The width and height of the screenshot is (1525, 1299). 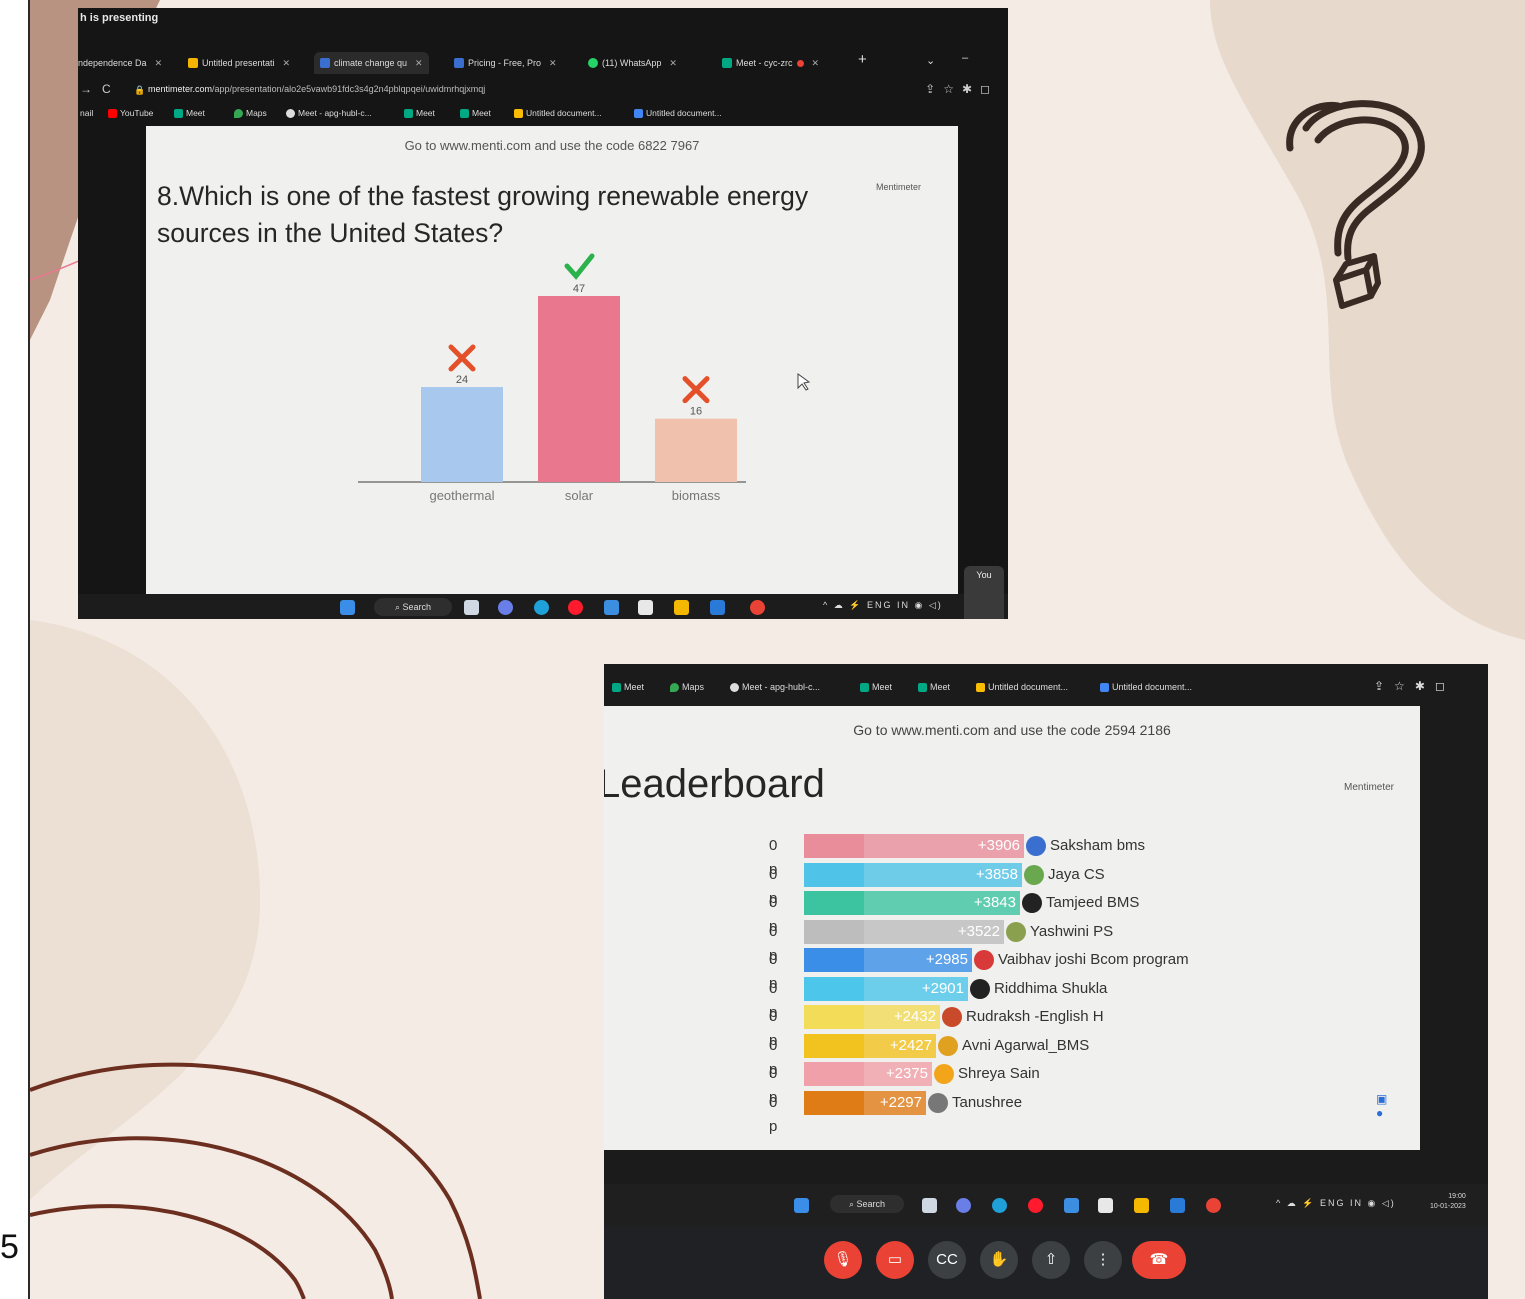 I want to click on bar-geothermal, so click(x=462, y=434).